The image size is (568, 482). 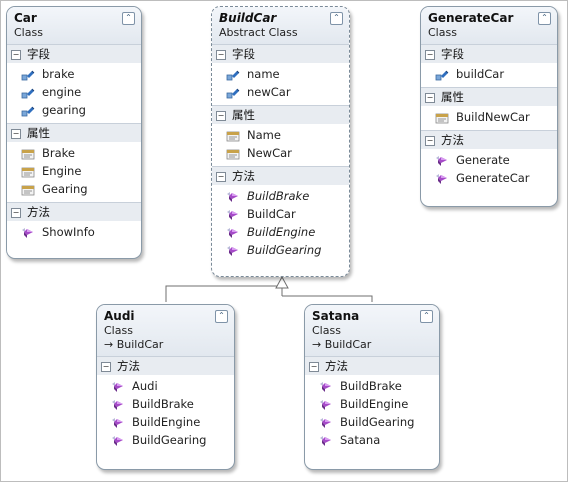 I want to click on member-row: Audi, so click(x=165, y=386).